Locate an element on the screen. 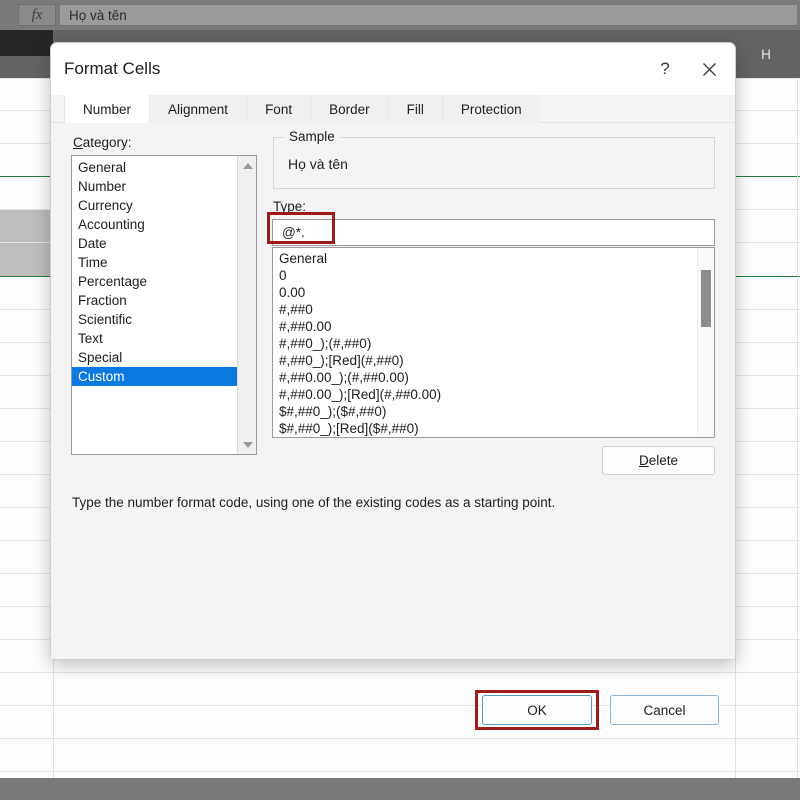 The height and width of the screenshot is (800, 800). tab-label: Alignment is located at coordinates (198, 109).